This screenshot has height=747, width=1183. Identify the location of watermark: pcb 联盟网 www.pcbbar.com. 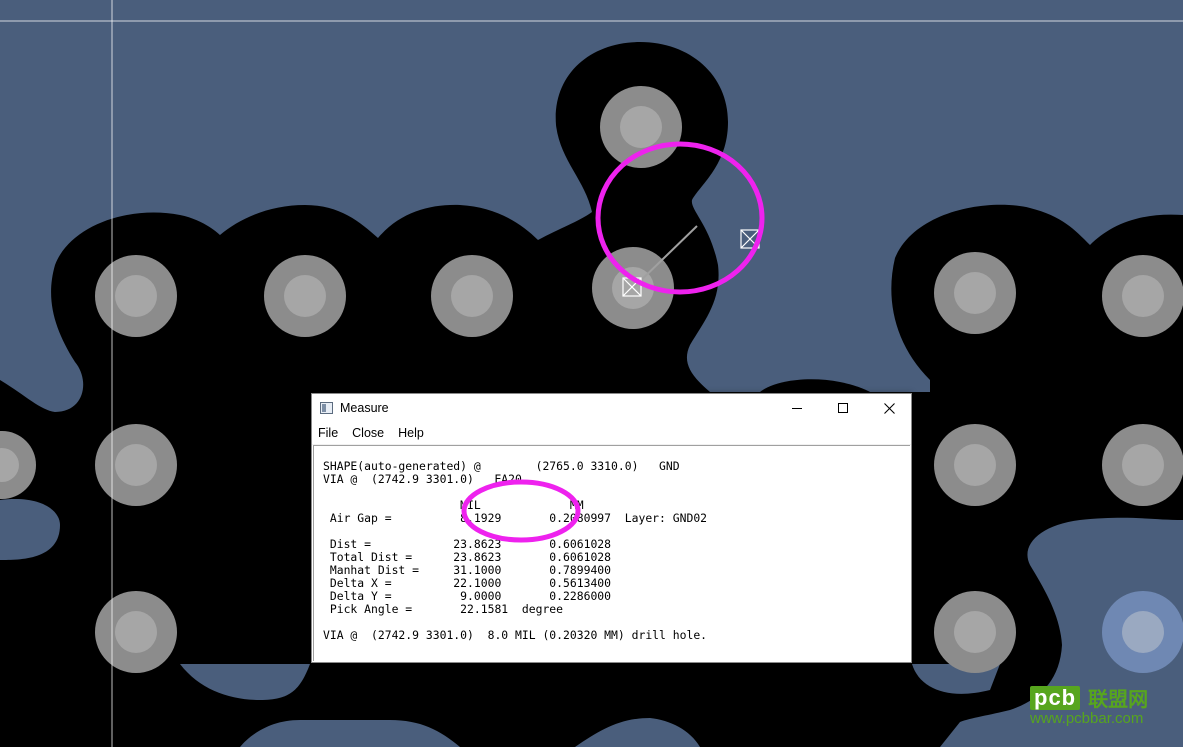
(1105, 707).